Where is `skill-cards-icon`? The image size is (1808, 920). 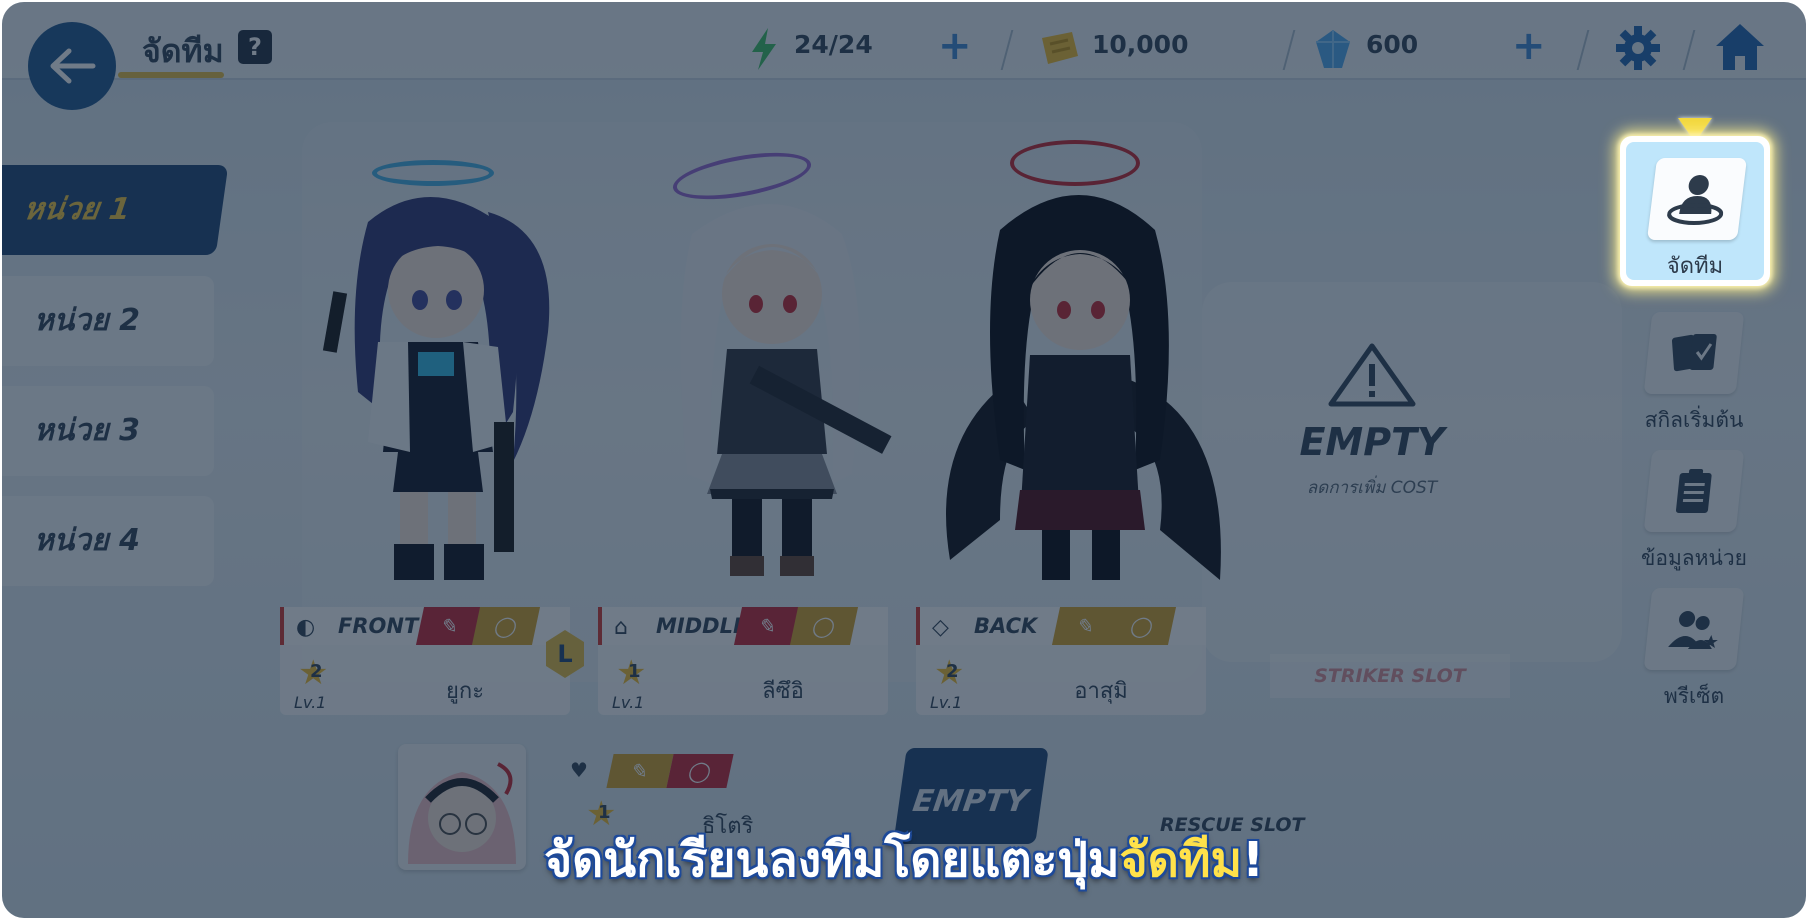
skill-cards-icon is located at coordinates (1694, 353).